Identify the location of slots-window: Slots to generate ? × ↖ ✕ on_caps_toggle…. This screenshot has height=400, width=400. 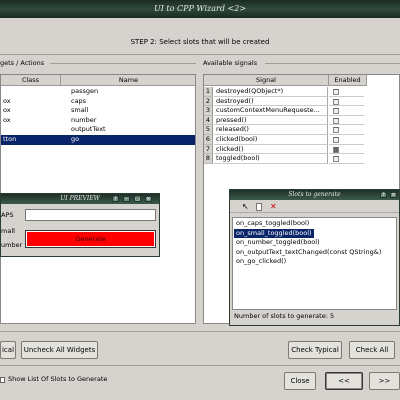
(314, 257).